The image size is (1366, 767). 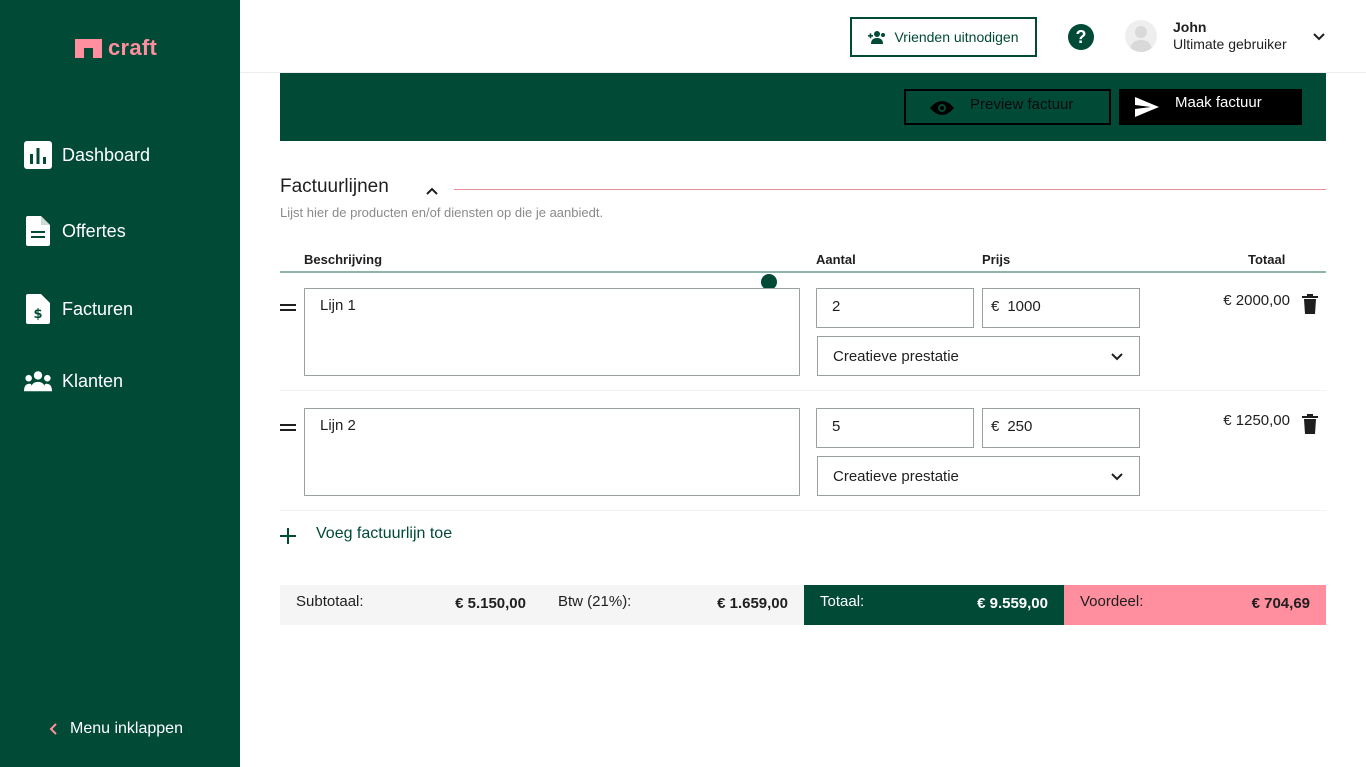 What do you see at coordinates (126, 728) in the screenshot?
I see `collapse-menu-label: Menu inklappen` at bounding box center [126, 728].